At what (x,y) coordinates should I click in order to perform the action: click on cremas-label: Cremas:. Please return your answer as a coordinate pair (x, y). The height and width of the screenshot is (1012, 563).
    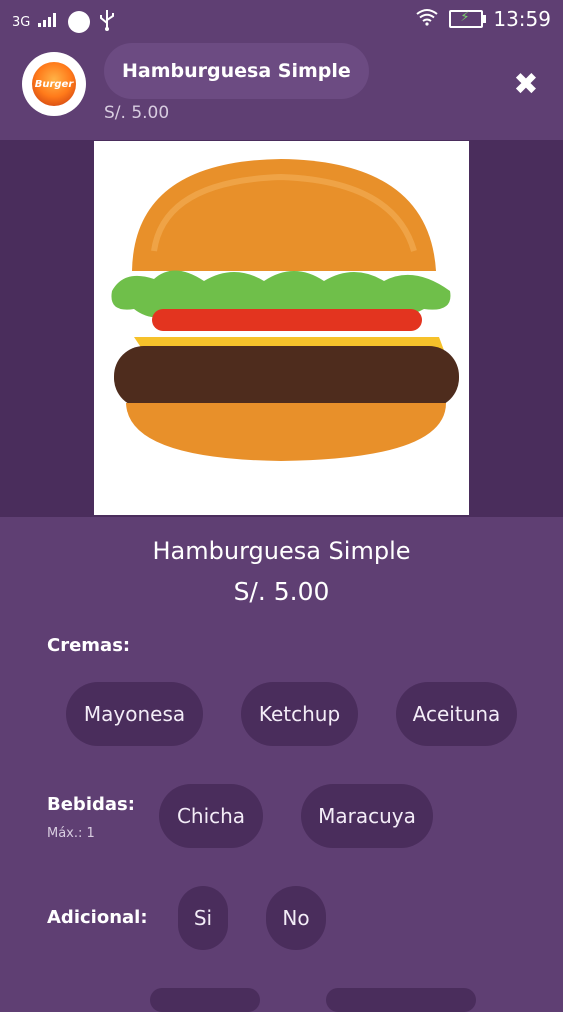
    Looking at the image, I should click on (89, 645).